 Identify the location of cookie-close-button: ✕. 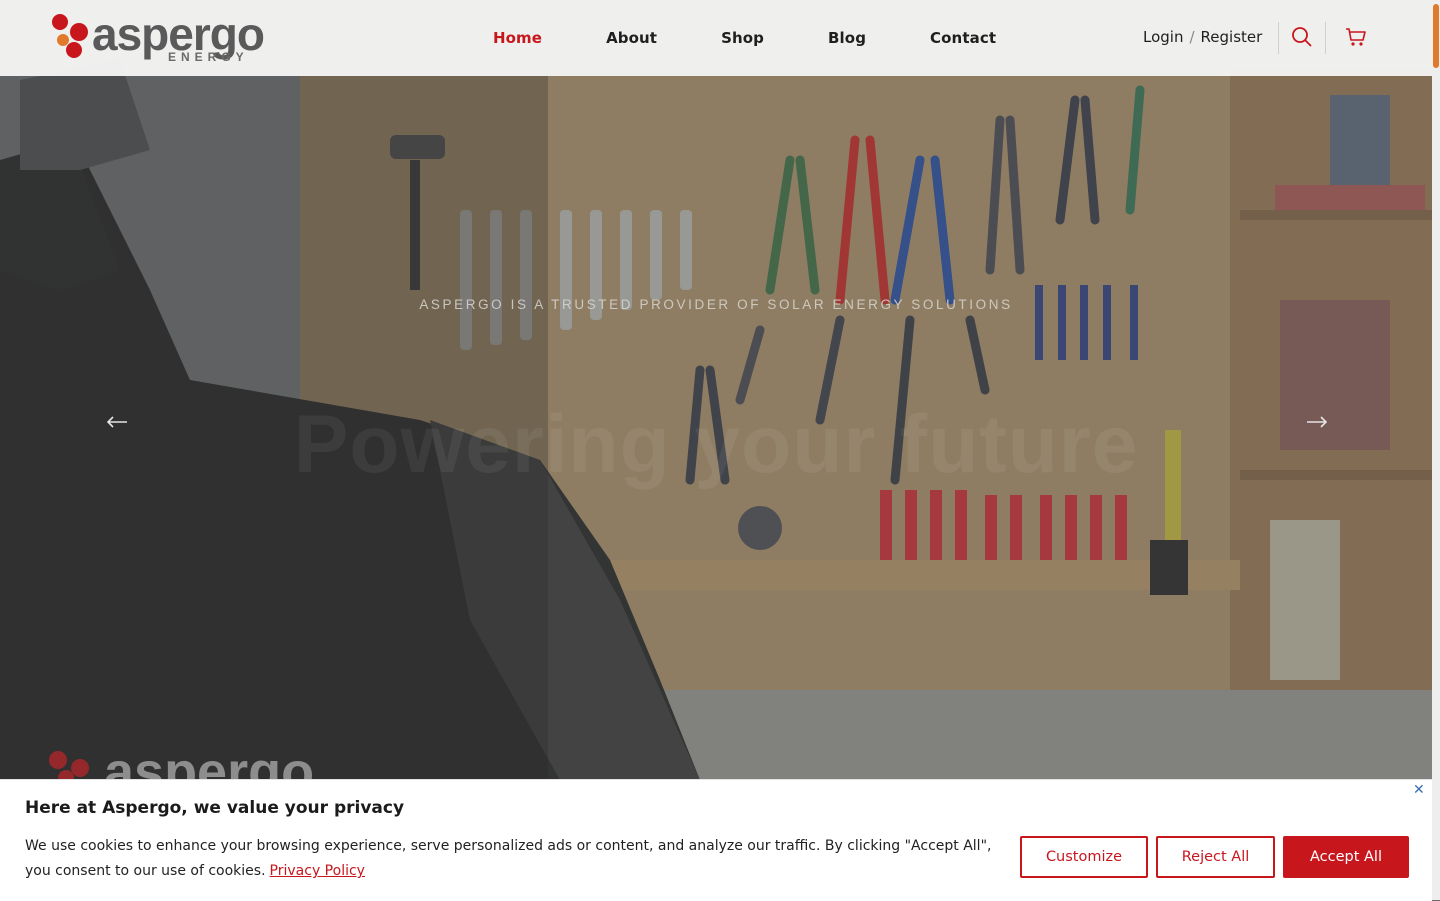
(1419, 789).